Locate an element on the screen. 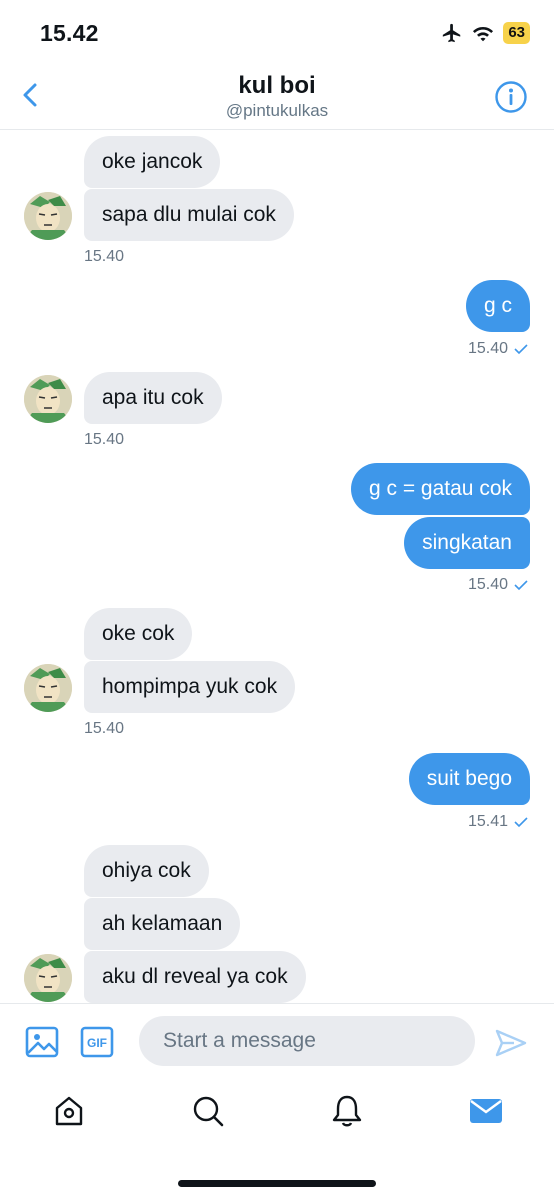  outgoing-message-bubble: g c is located at coordinates (497, 306).